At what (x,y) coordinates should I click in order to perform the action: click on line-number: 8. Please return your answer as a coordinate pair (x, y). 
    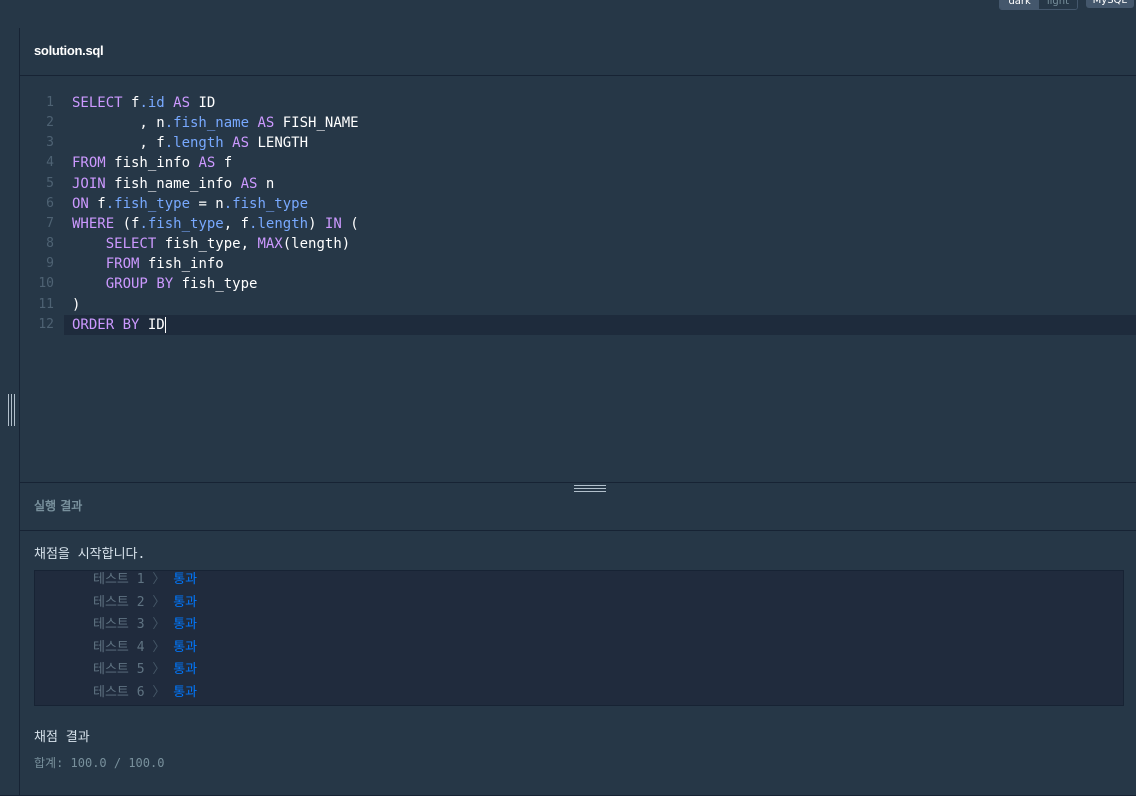
    Looking at the image, I should click on (50, 244).